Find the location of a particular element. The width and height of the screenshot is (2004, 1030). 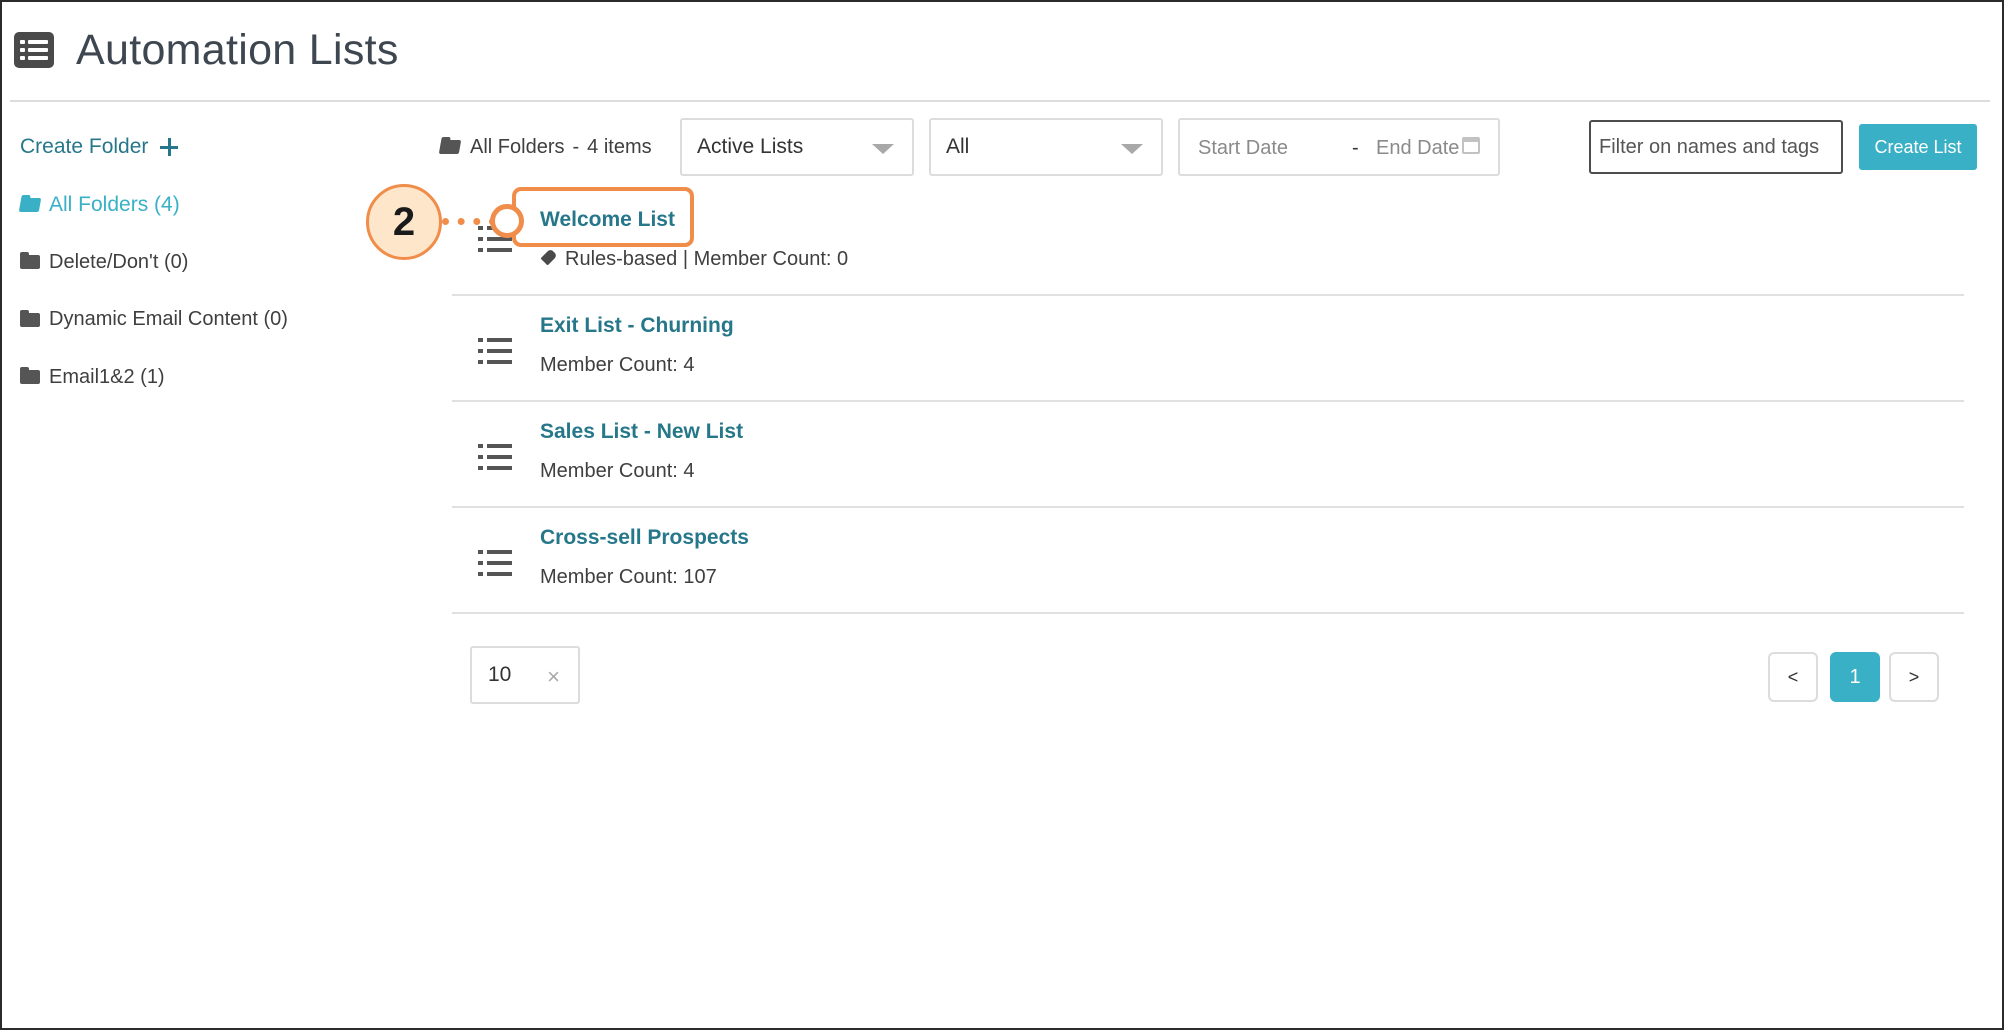

calendar-icon is located at coordinates (1471, 145).